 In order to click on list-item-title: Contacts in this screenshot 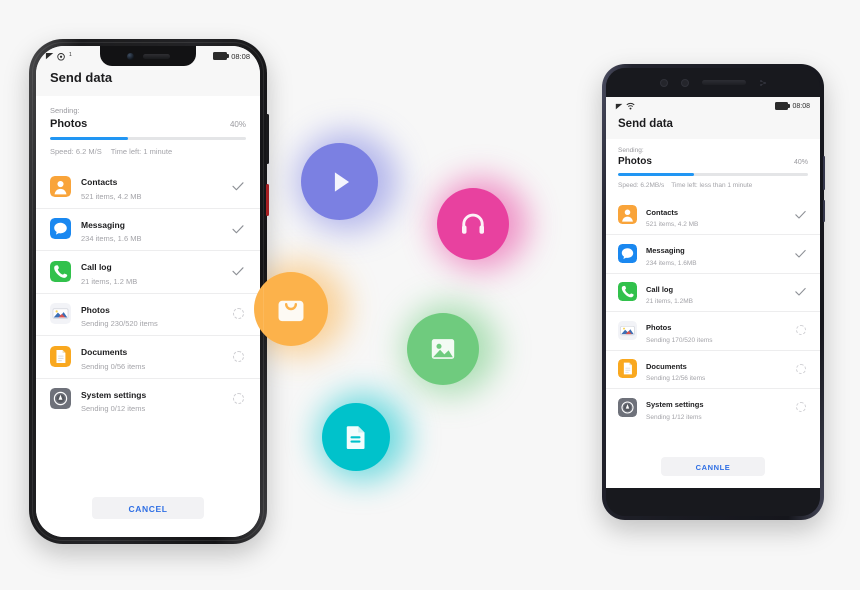, I will do `click(99, 182)`.